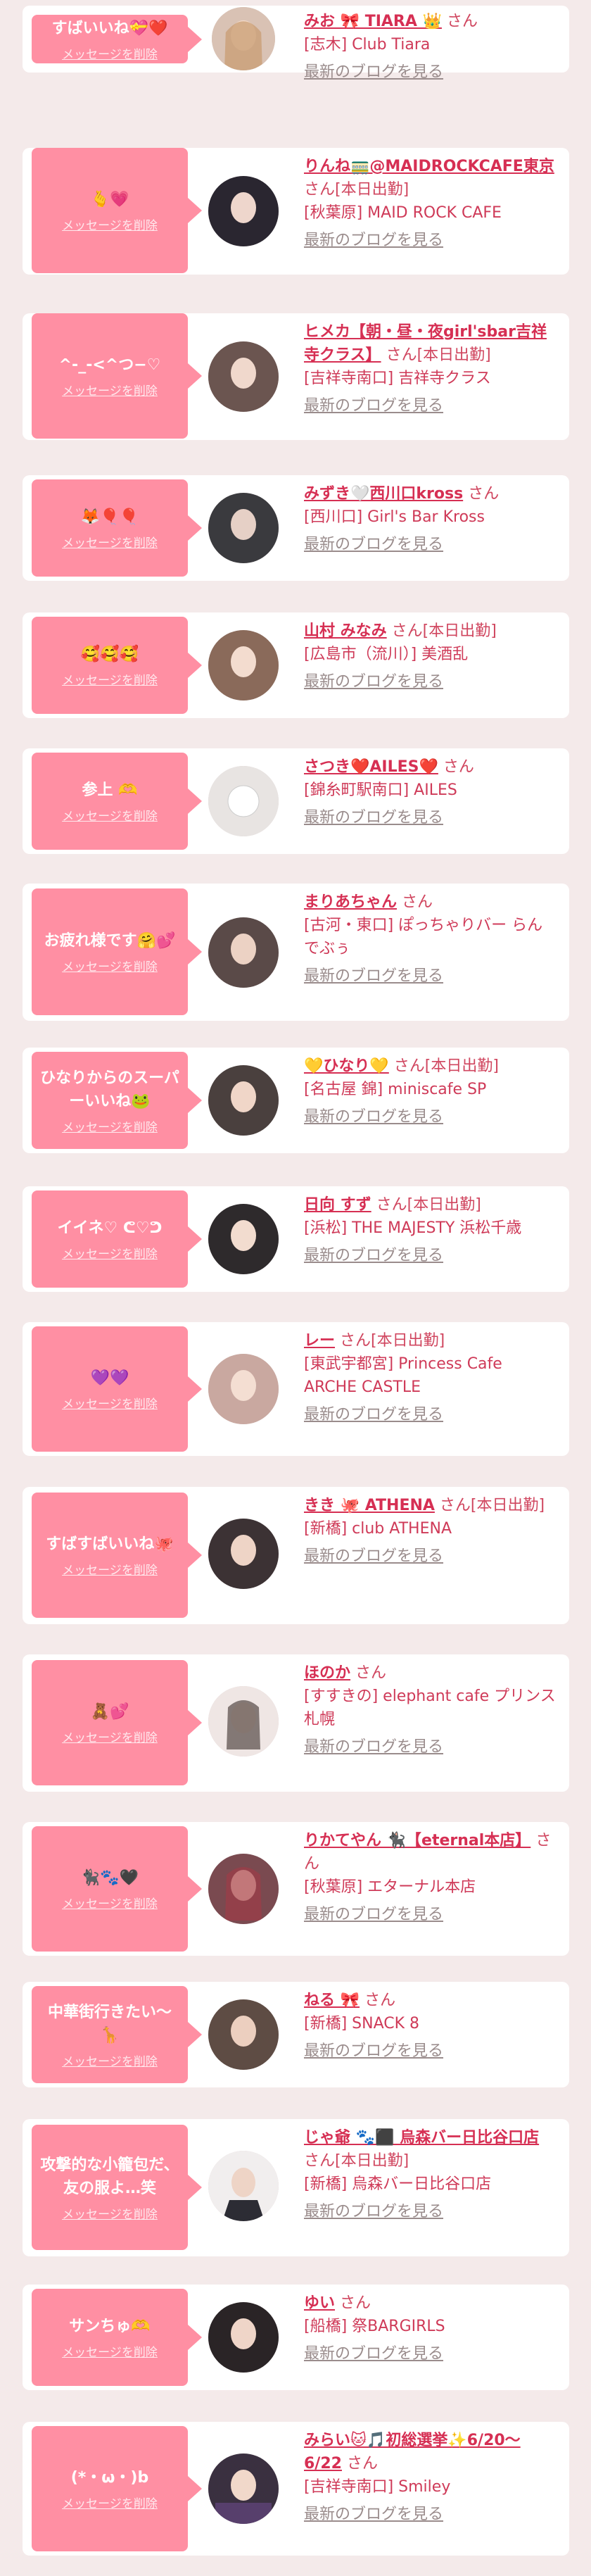 This screenshot has height=2576, width=591. I want to click on sender-name: りんね🚃@MAIDROCKCAFE東京, so click(429, 167).